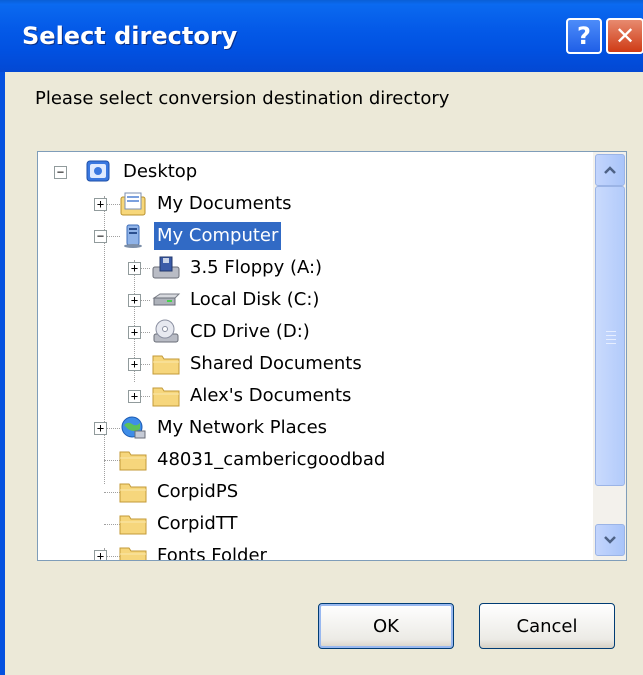  I want to click on network-places-icon, so click(133, 427).